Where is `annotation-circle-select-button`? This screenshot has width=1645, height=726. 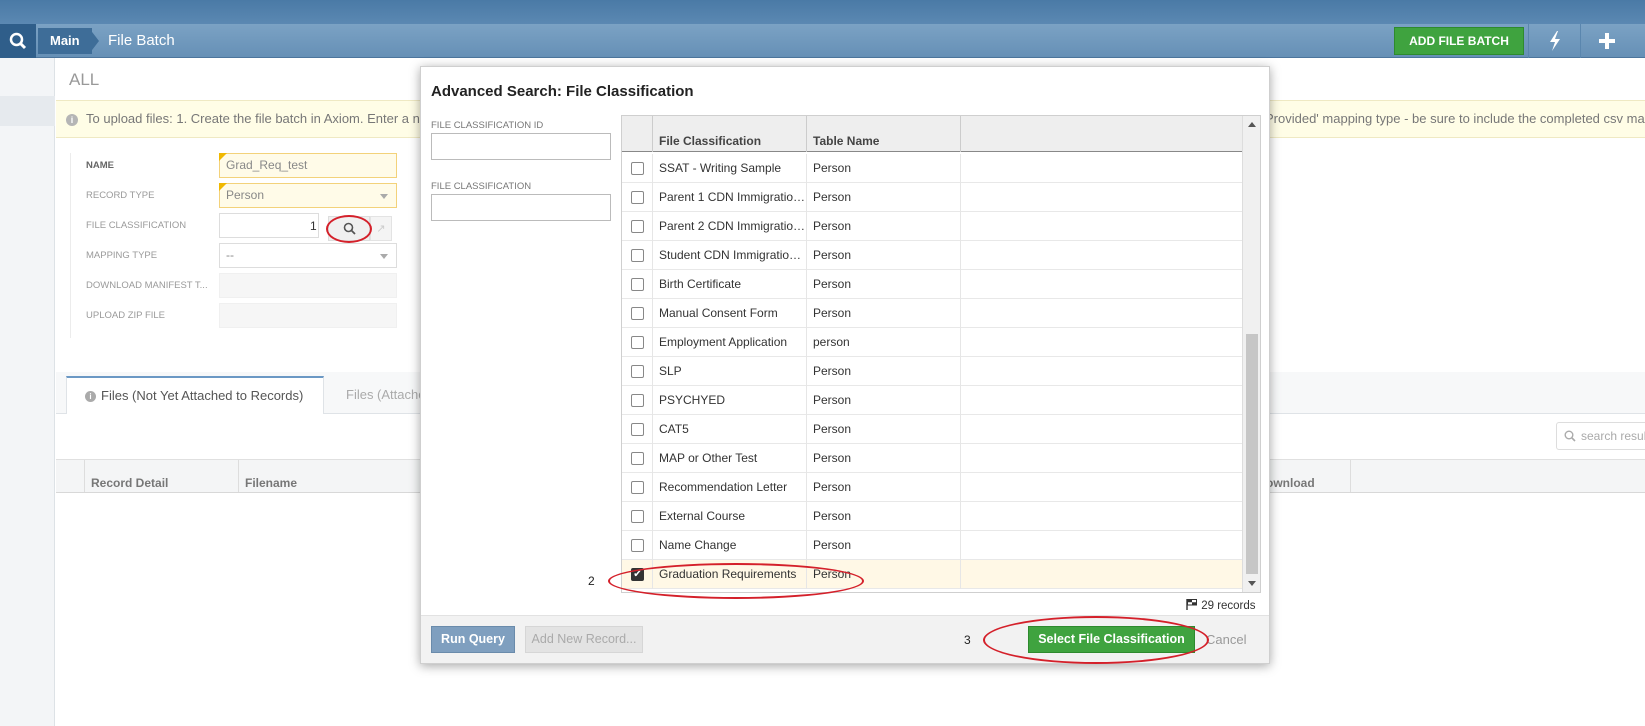
annotation-circle-select-button is located at coordinates (1096, 640).